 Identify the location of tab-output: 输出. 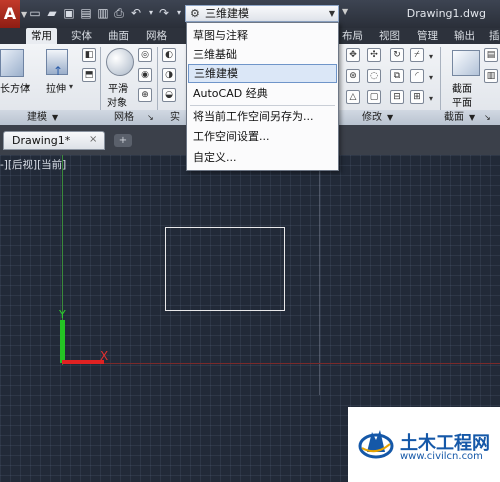
(464, 36).